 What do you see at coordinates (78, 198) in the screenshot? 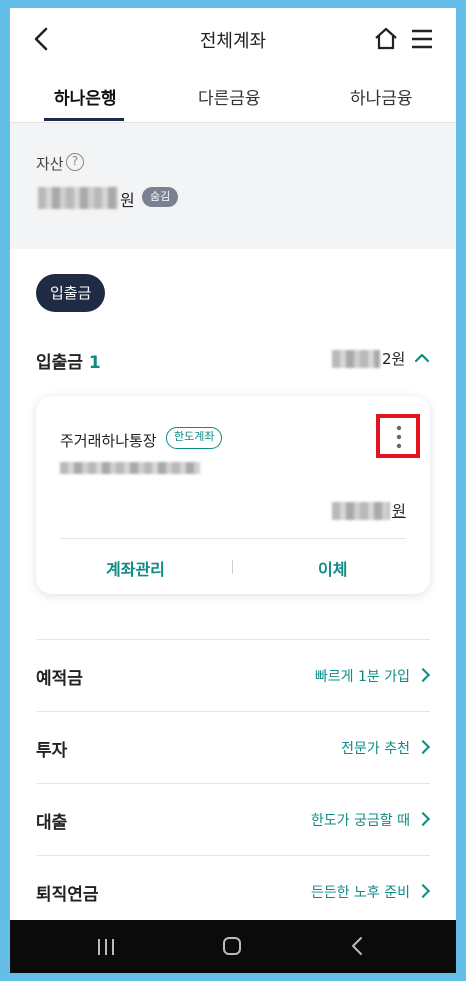
I see `asset-amount-masked` at bounding box center [78, 198].